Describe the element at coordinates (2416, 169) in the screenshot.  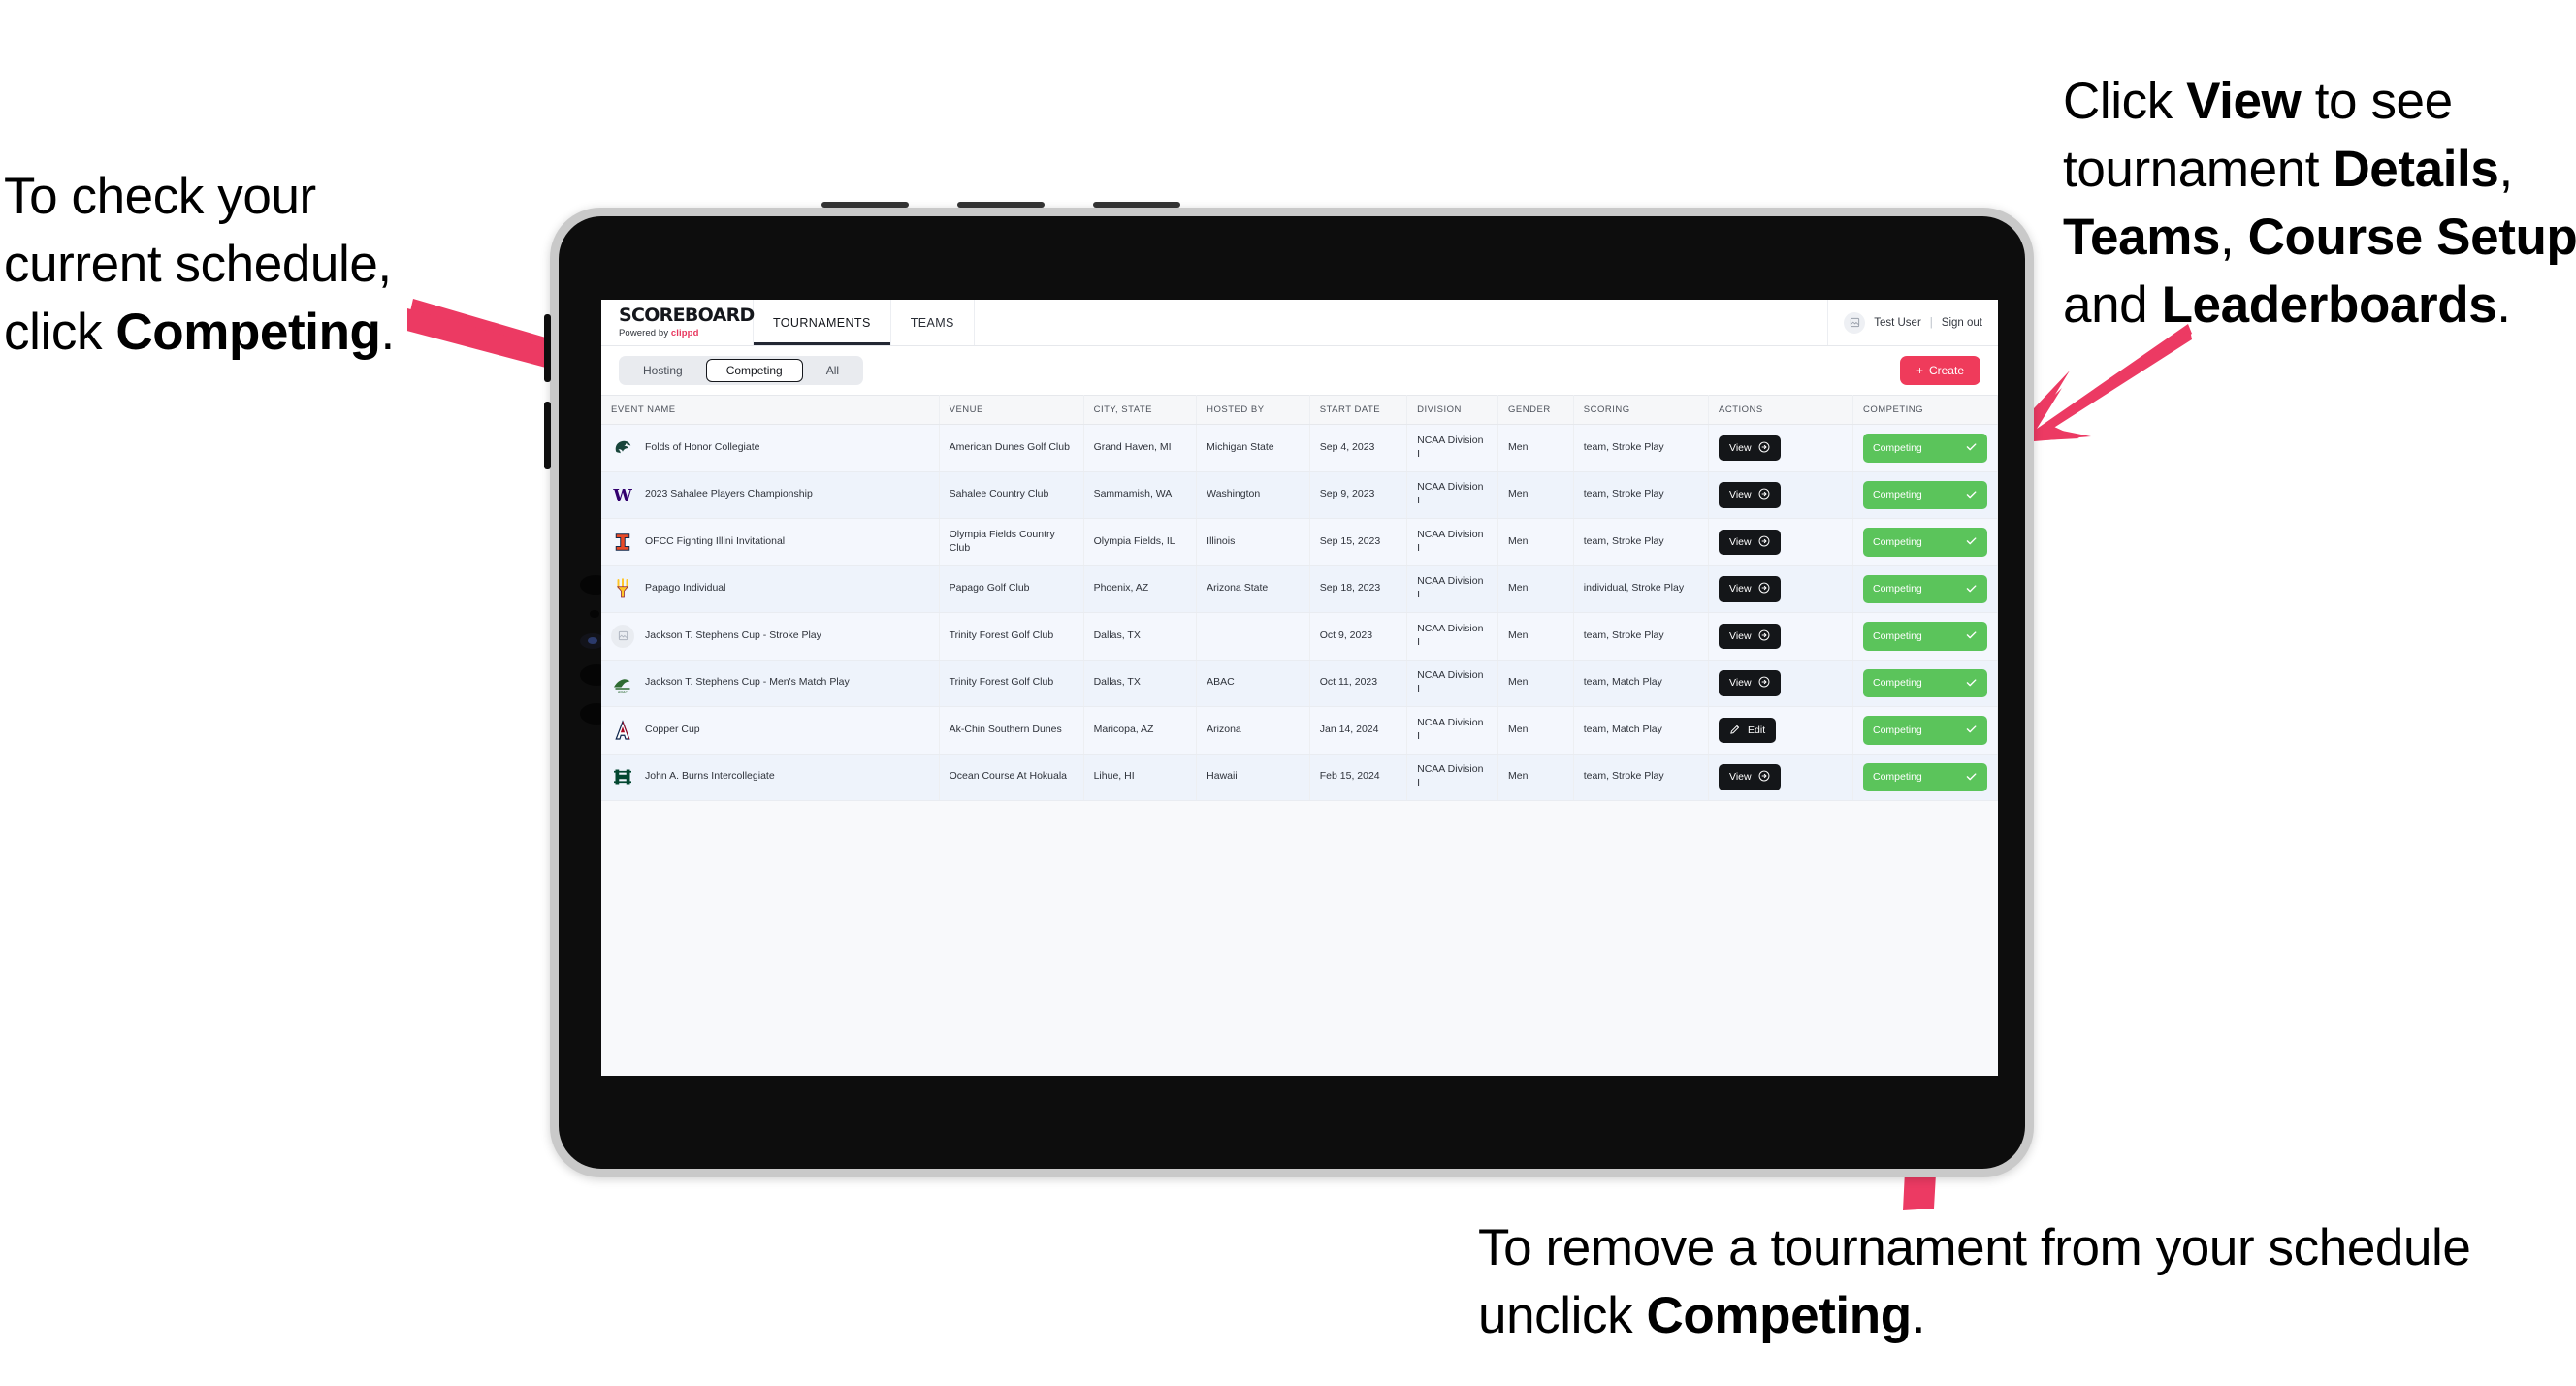
I see `annotation-right-b2: Details` at that location.